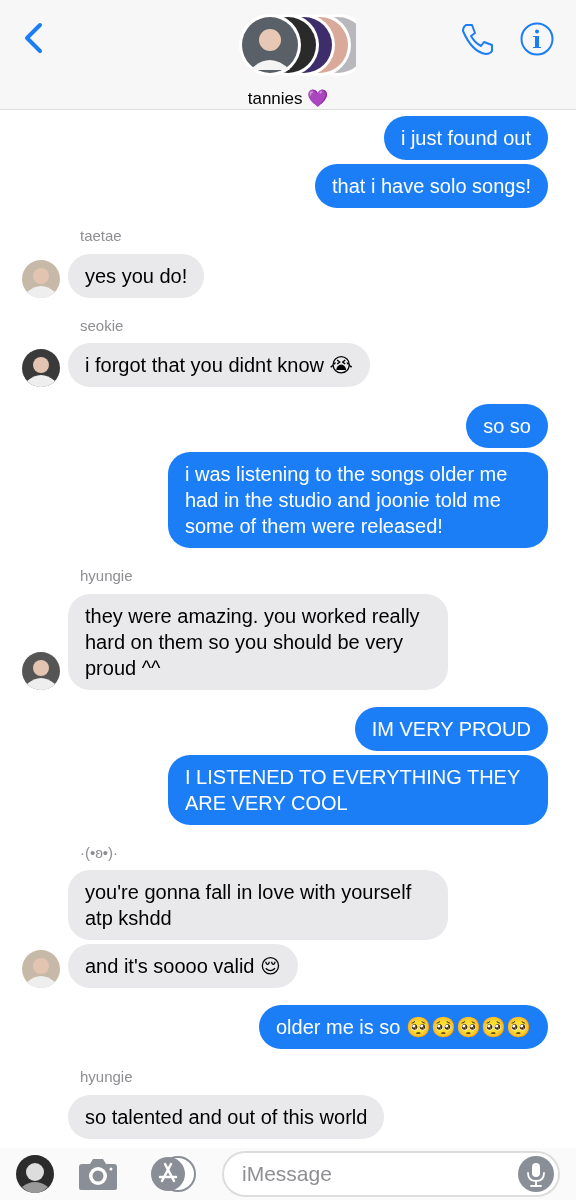 The width and height of the screenshot is (576, 1200). Describe the element at coordinates (358, 789) in the screenshot. I see `message-bubble: I LISTENED TO EVERYTHING THEY ARE VERY COOL` at that location.